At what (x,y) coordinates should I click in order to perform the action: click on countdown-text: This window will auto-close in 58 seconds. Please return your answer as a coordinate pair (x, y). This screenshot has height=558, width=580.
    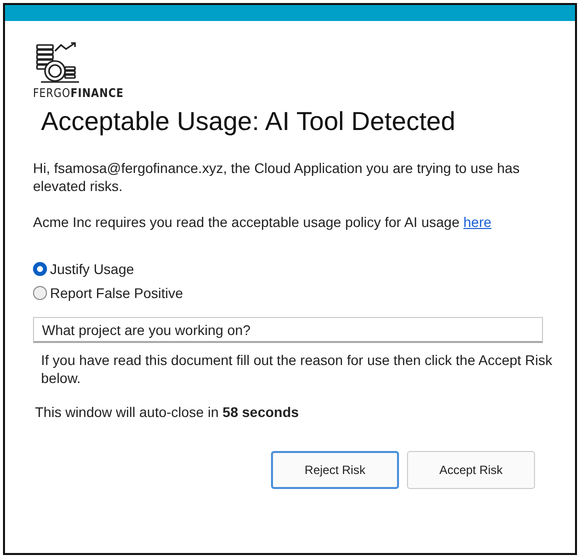
    Looking at the image, I should click on (167, 412).